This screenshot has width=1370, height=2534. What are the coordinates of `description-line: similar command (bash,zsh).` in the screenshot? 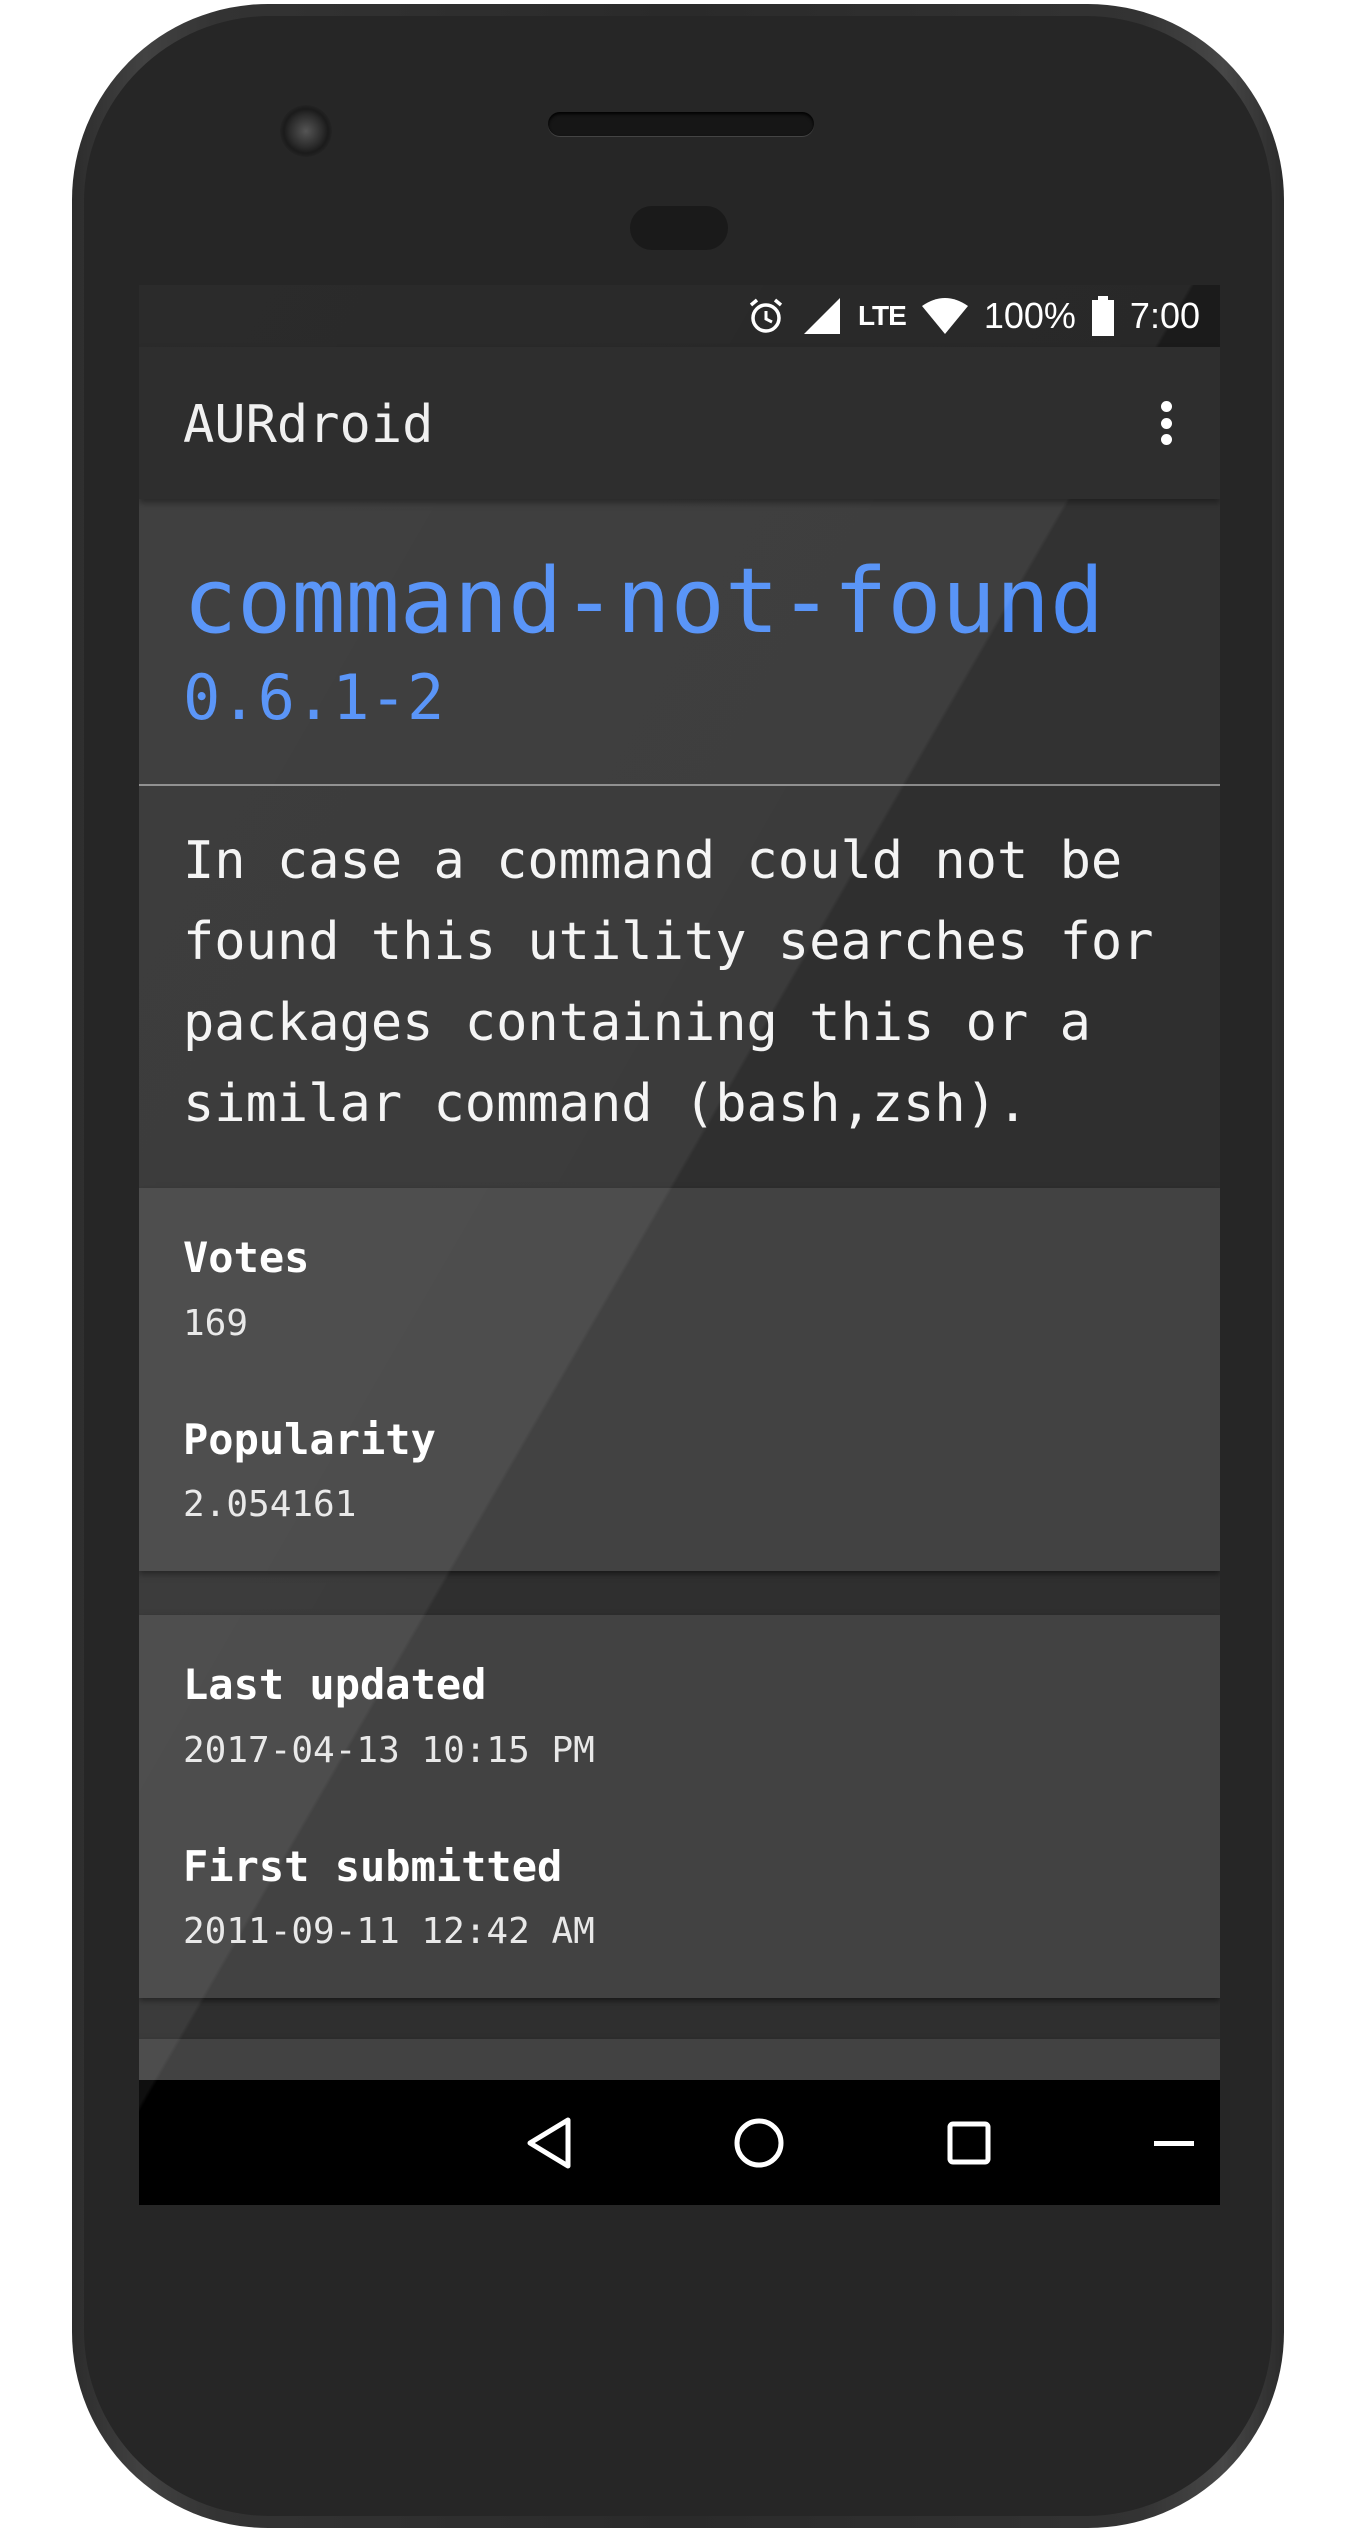 It's located at (606, 1104).